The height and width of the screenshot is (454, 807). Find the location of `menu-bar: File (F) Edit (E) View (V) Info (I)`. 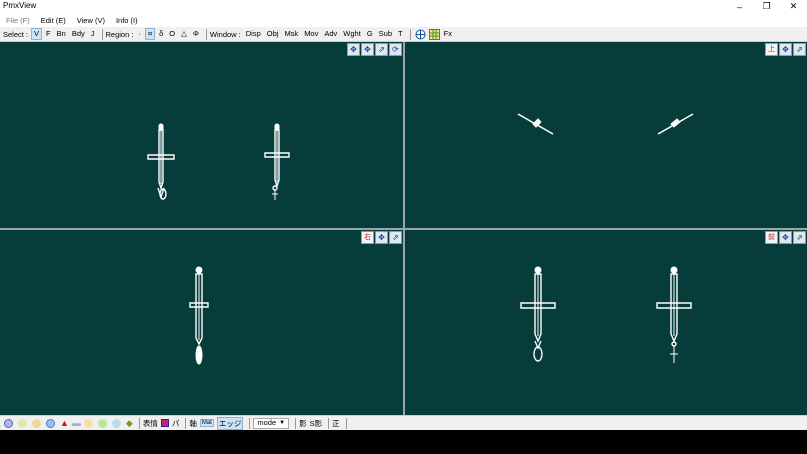

menu-bar: File (F) Edit (E) View (V) Info (I) is located at coordinates (403, 20).